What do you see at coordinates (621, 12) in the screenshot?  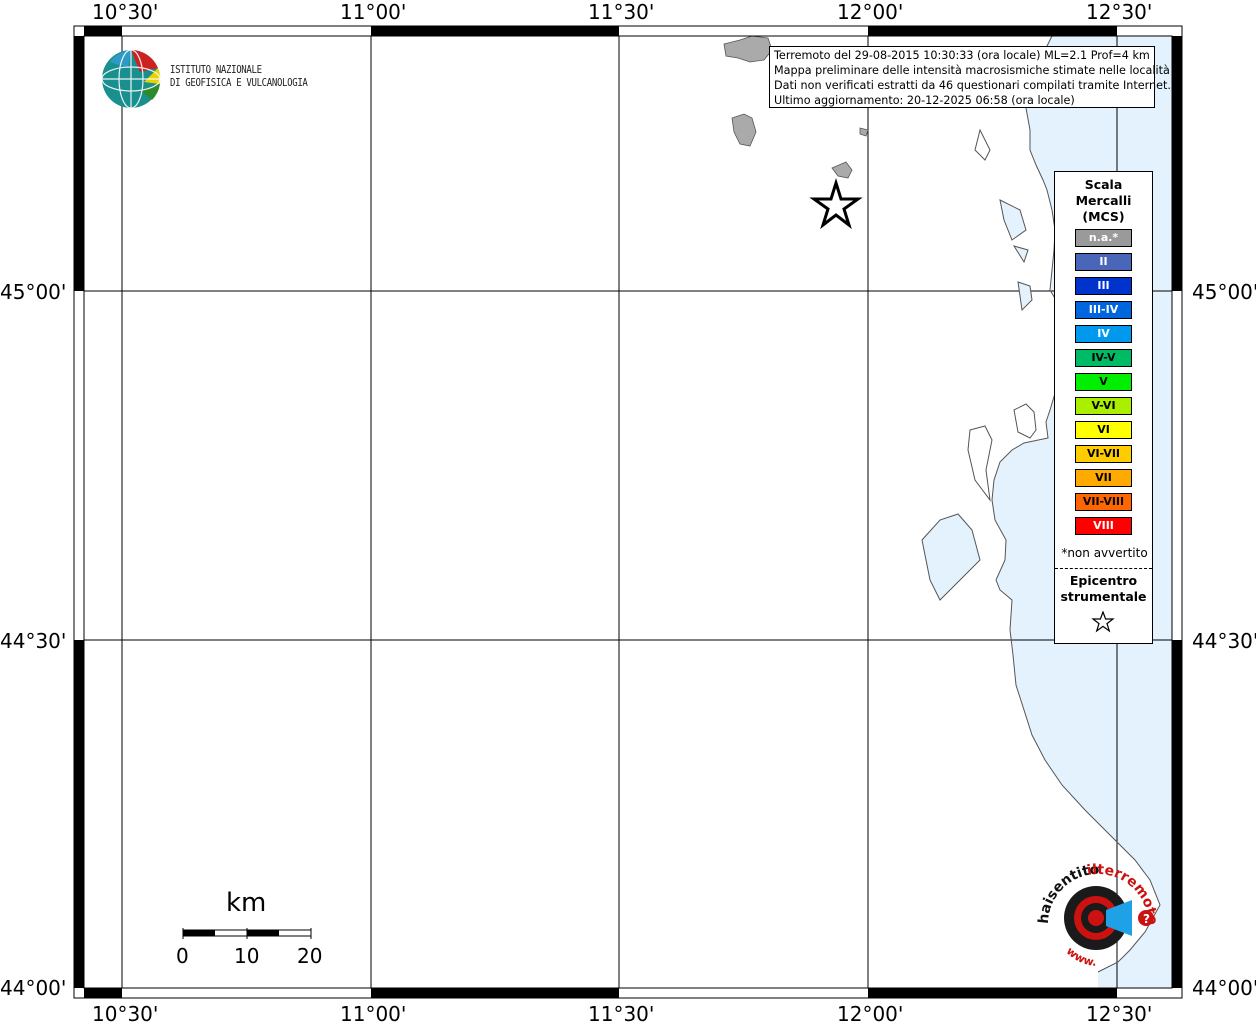 I see `lon-tick-top-3: 11°30'` at bounding box center [621, 12].